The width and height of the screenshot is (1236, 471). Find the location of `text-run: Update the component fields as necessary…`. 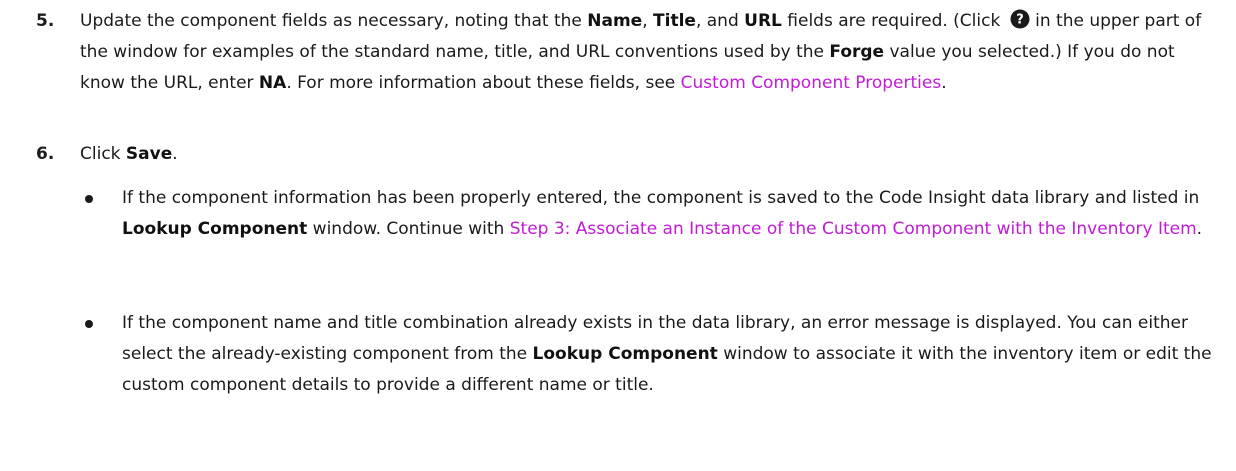

text-run: Update the component fields as necessary… is located at coordinates (334, 21).